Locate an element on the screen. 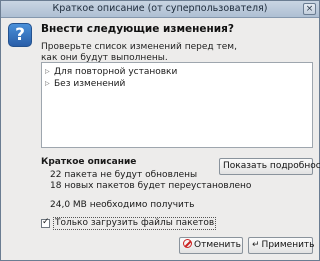 The image size is (320, 261). close-icon: × is located at coordinates (309, 9).